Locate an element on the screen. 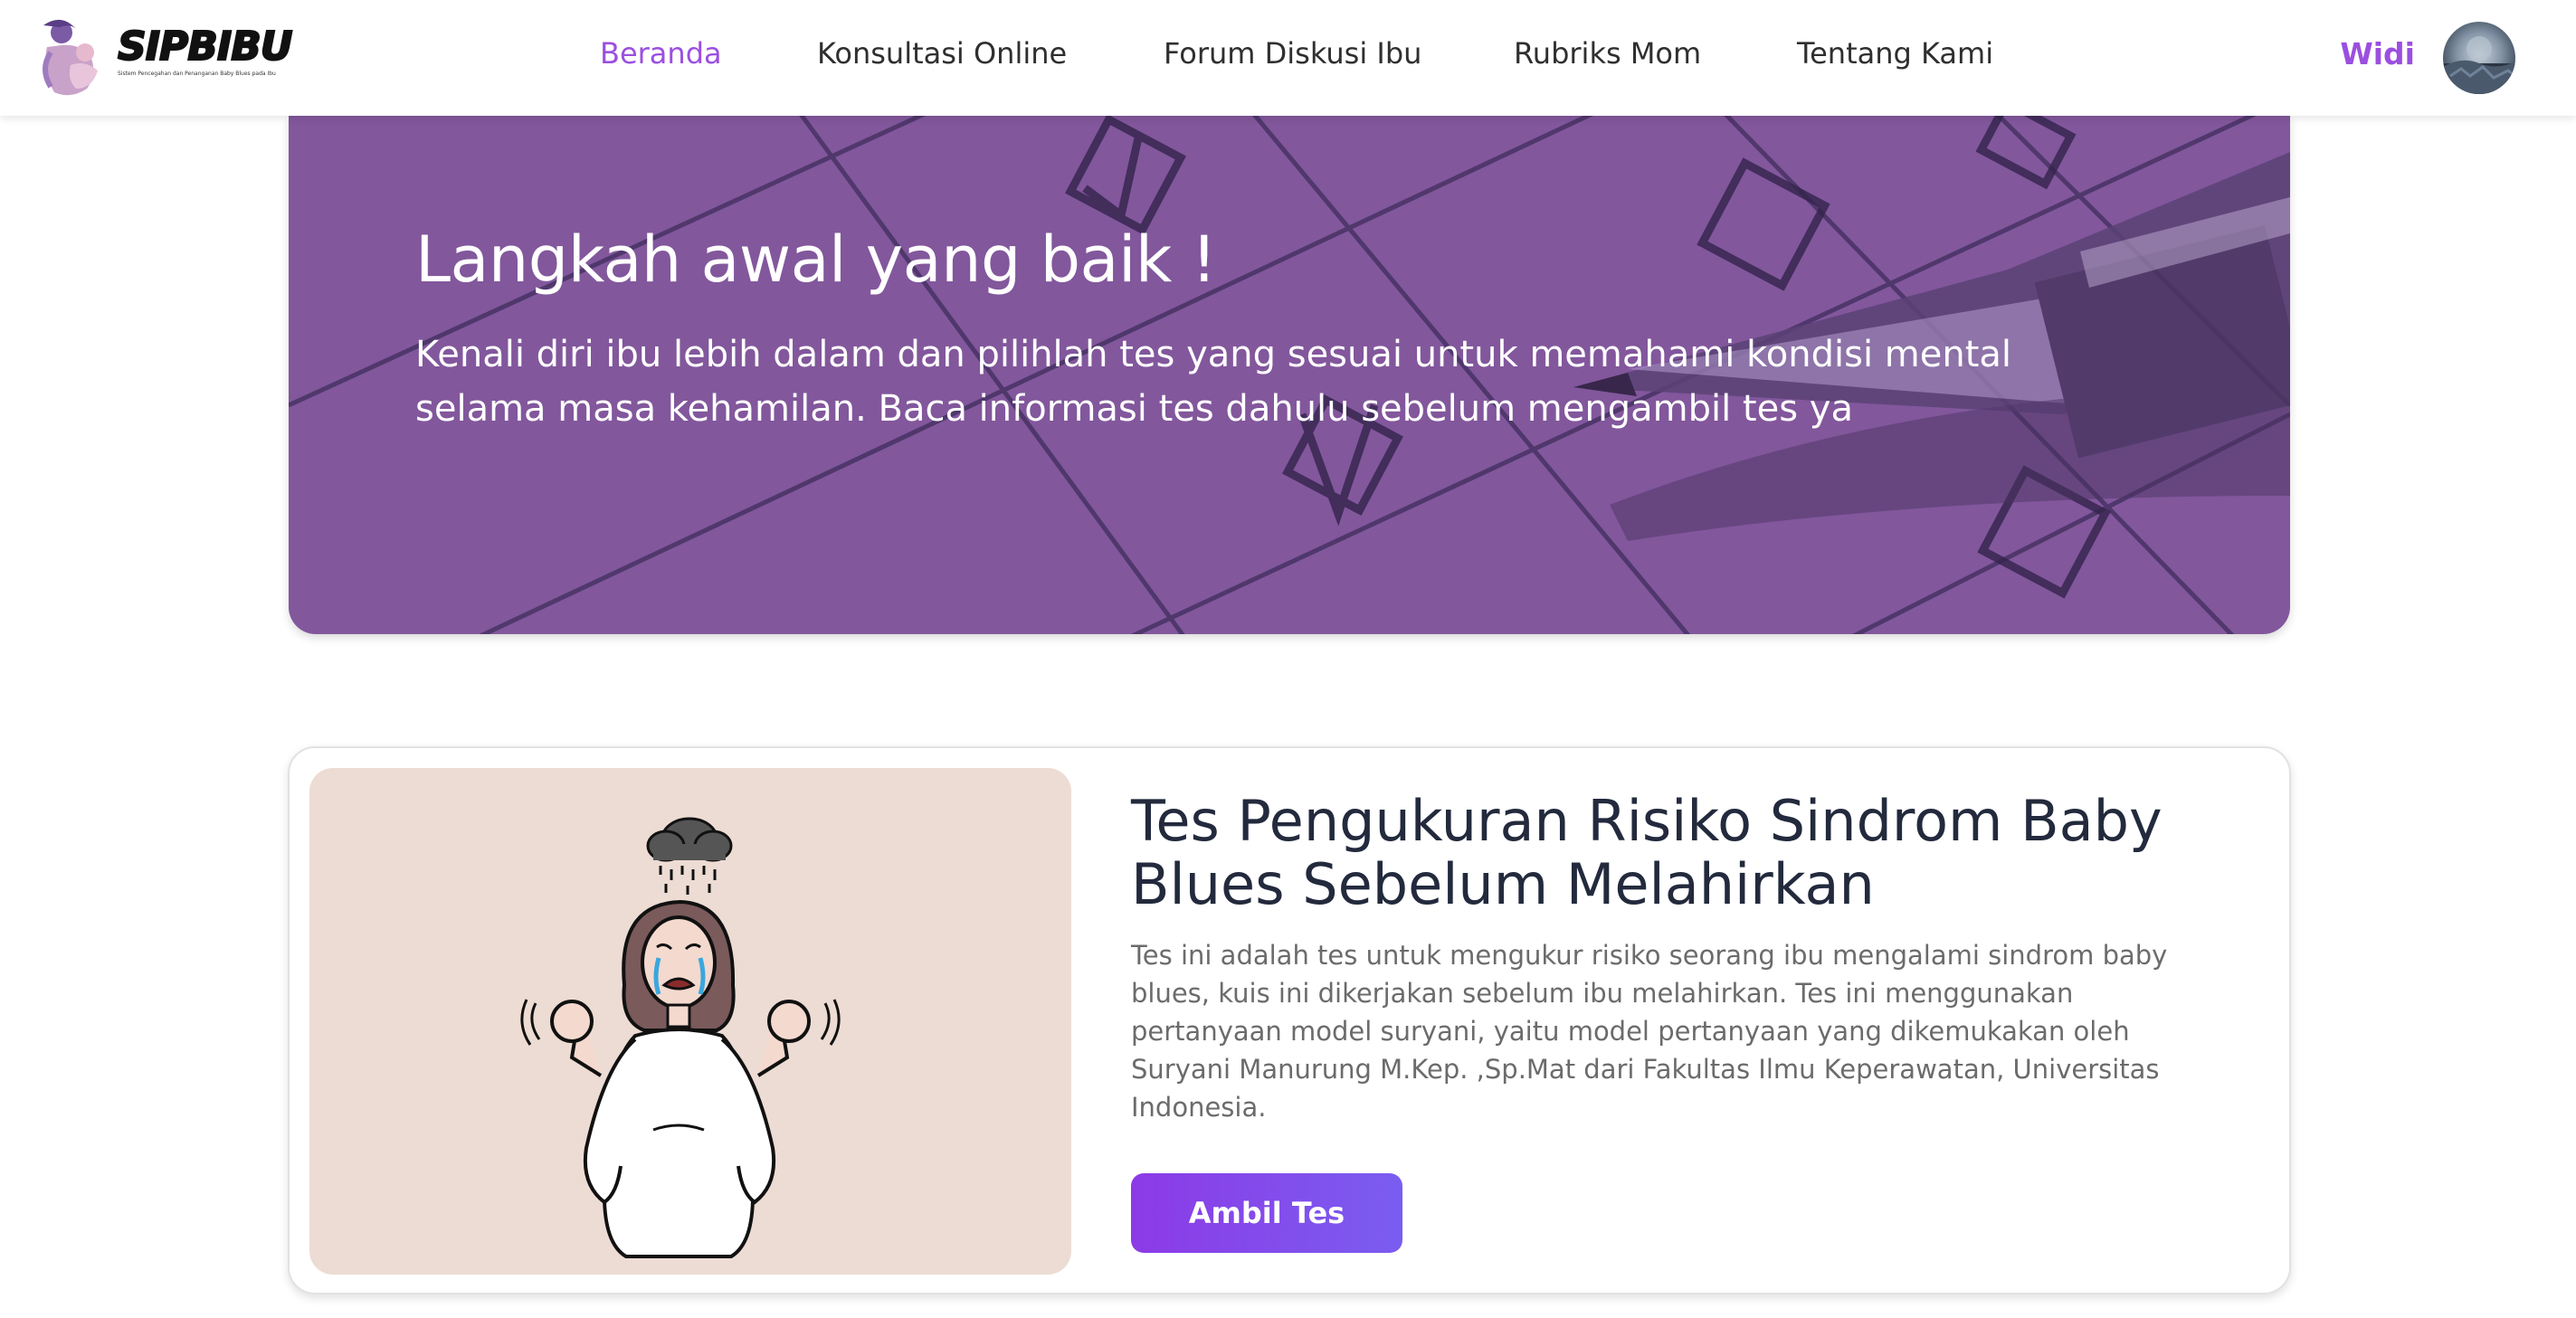 Image resolution: width=2576 pixels, height=1318 pixels. rain-cloud-icon is located at coordinates (689, 856).